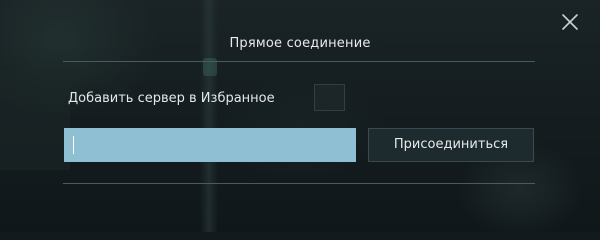  Describe the element at coordinates (299, 61) in the screenshot. I see `top-divider` at that location.